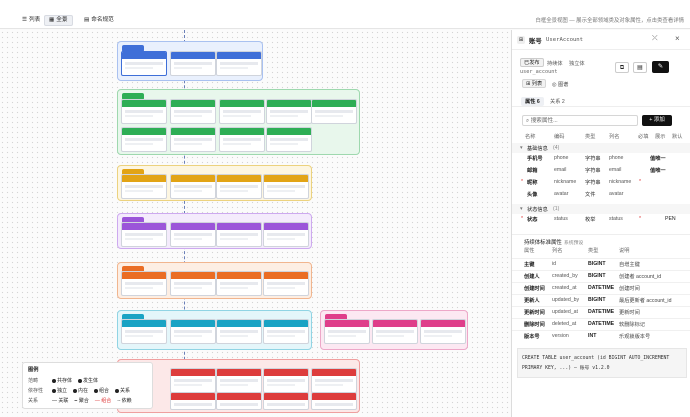 The width and height of the screenshot is (690, 417). I want to click on inherited-row: 创建时间 created_at DATETIME 创建时间, so click(601, 287).